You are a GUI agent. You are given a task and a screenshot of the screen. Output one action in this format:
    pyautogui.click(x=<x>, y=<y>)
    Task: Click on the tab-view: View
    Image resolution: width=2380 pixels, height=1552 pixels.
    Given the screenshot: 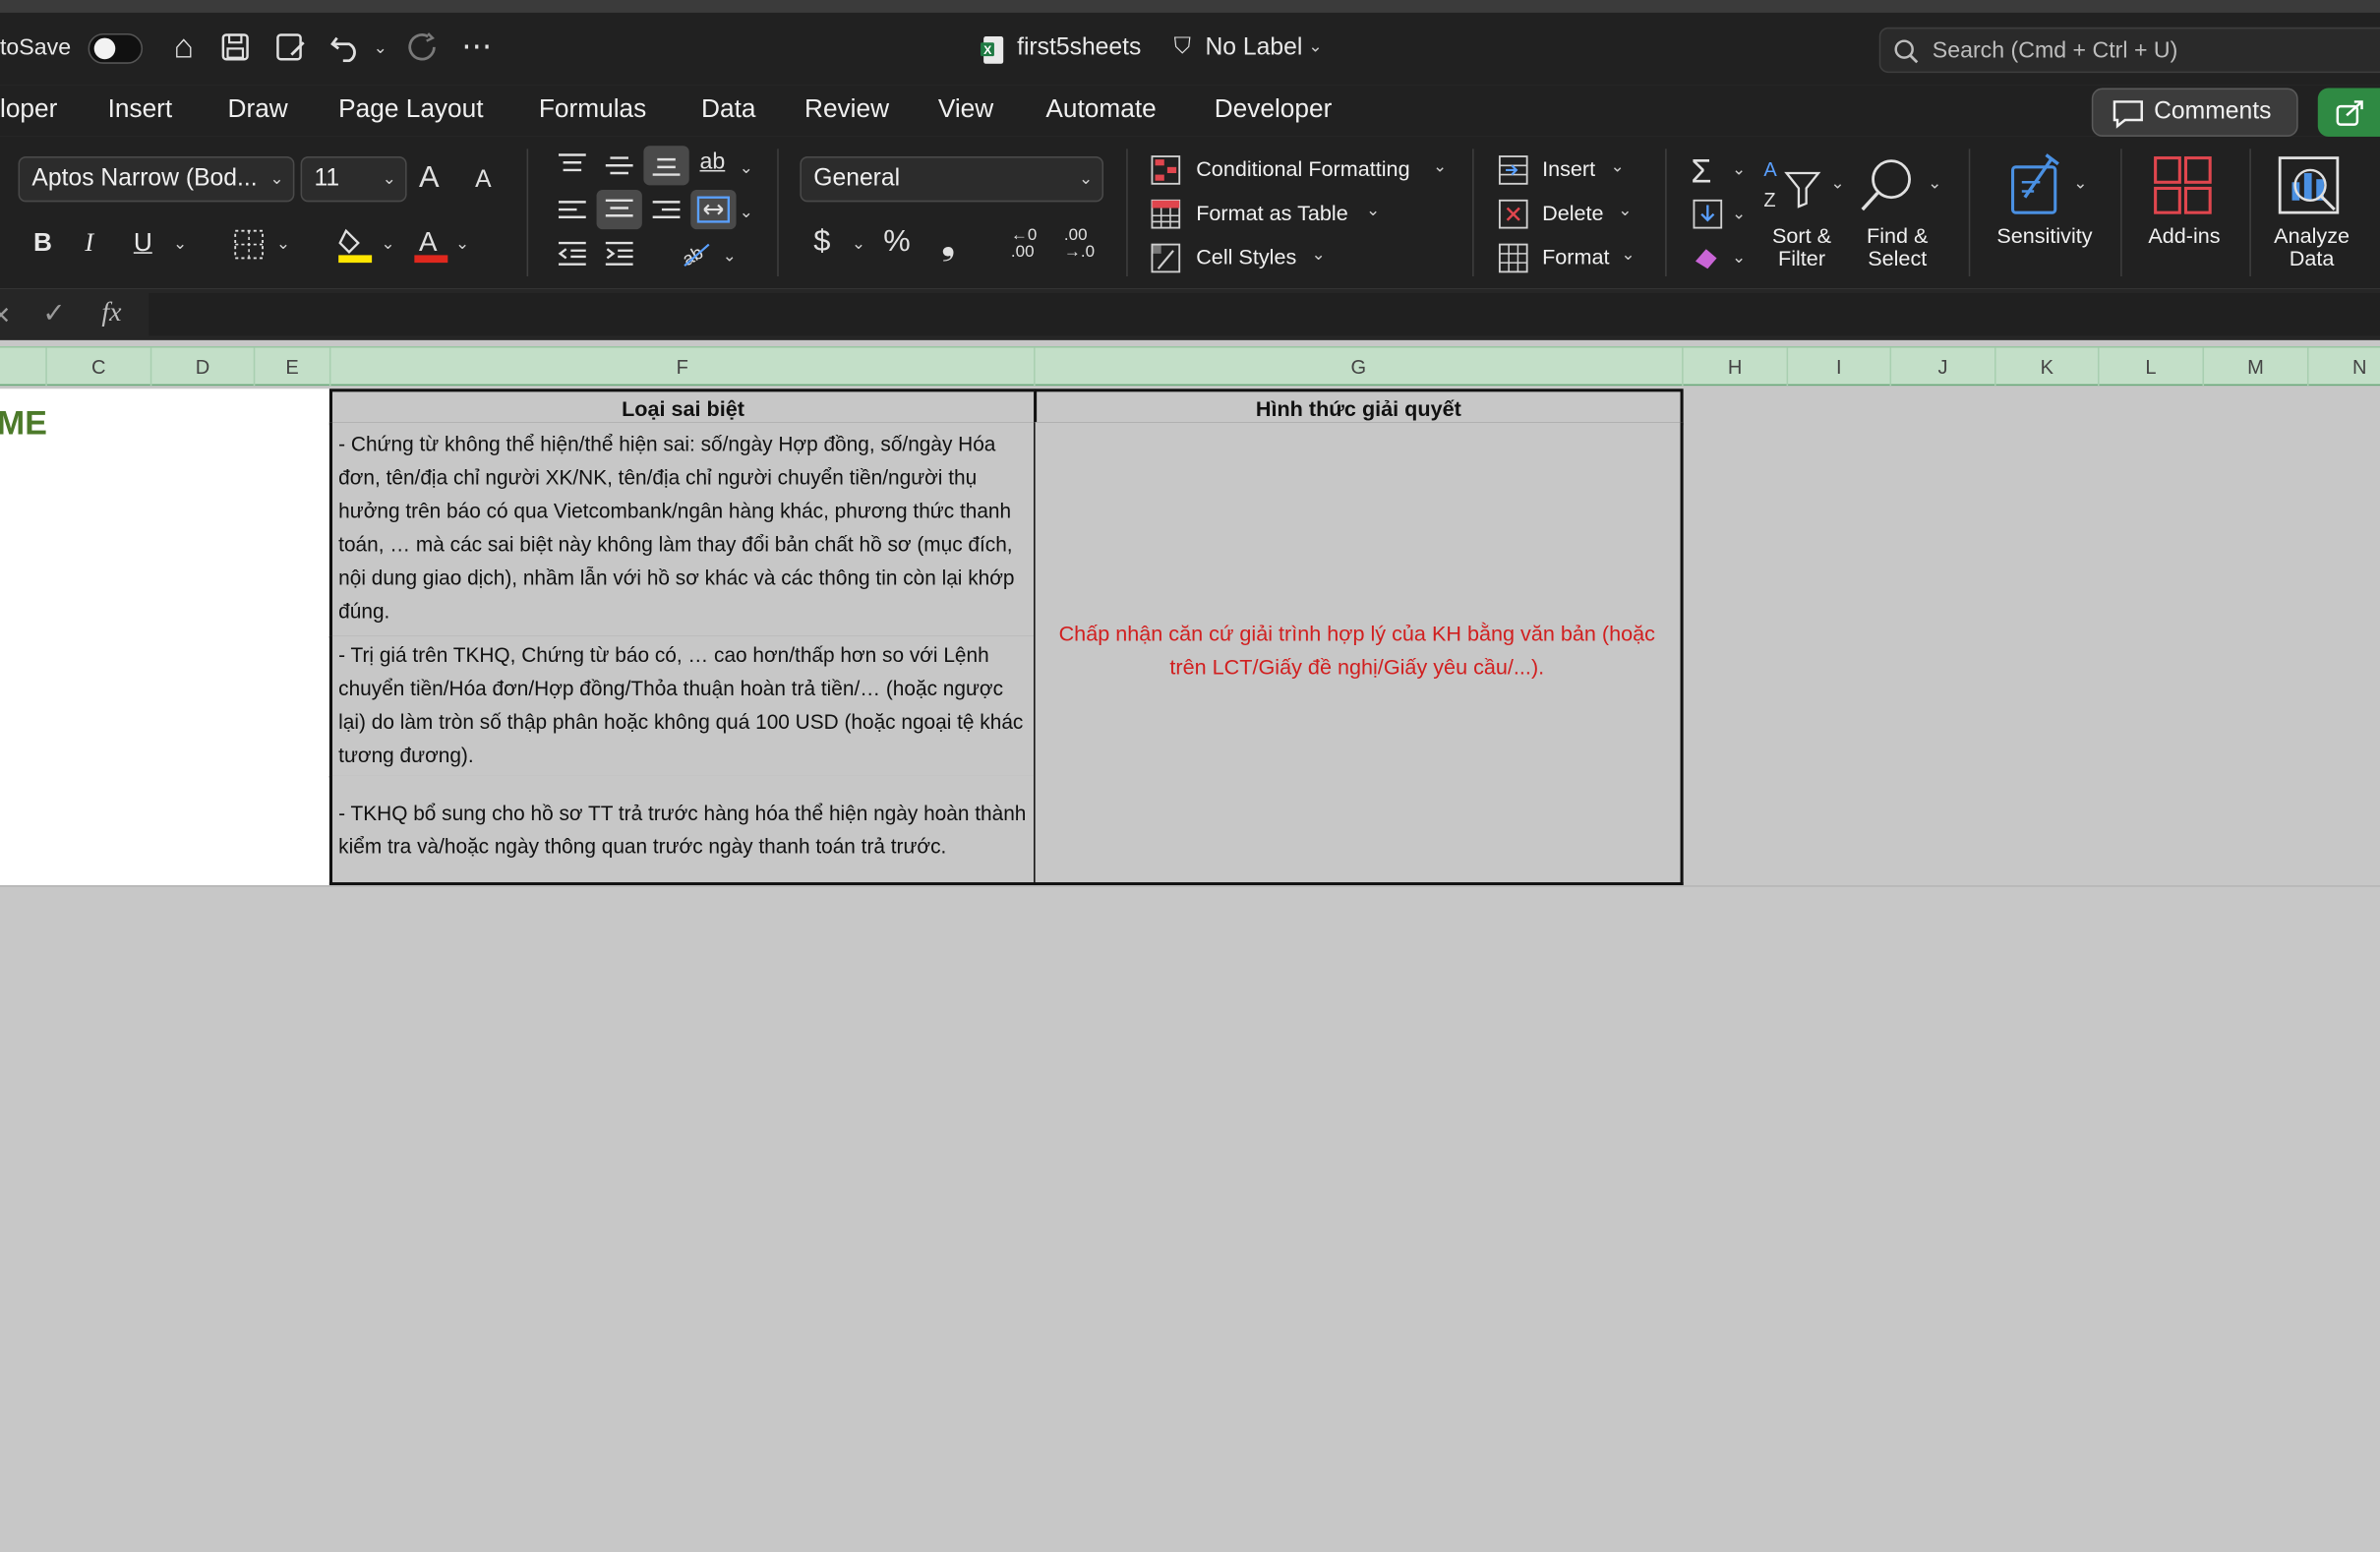 What is the action you would take?
    pyautogui.click(x=965, y=109)
    